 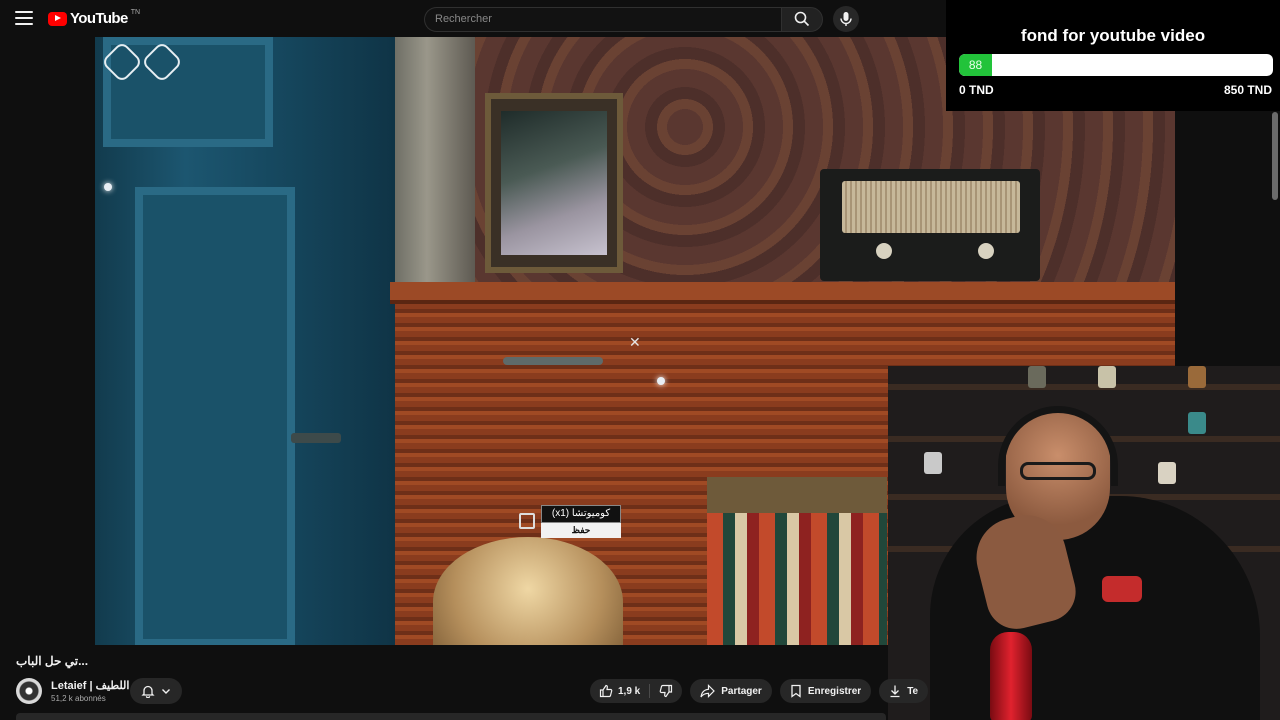 I want to click on download-label: Te, so click(x=913, y=691).